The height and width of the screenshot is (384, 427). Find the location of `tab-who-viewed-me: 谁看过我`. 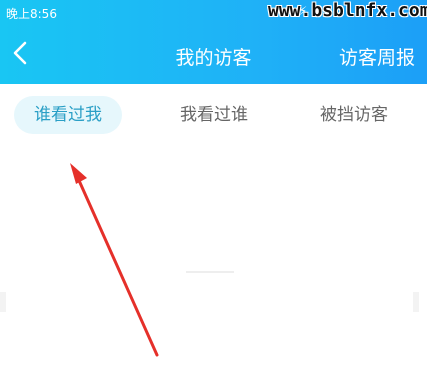

tab-who-viewed-me: 谁看过我 is located at coordinates (68, 115).